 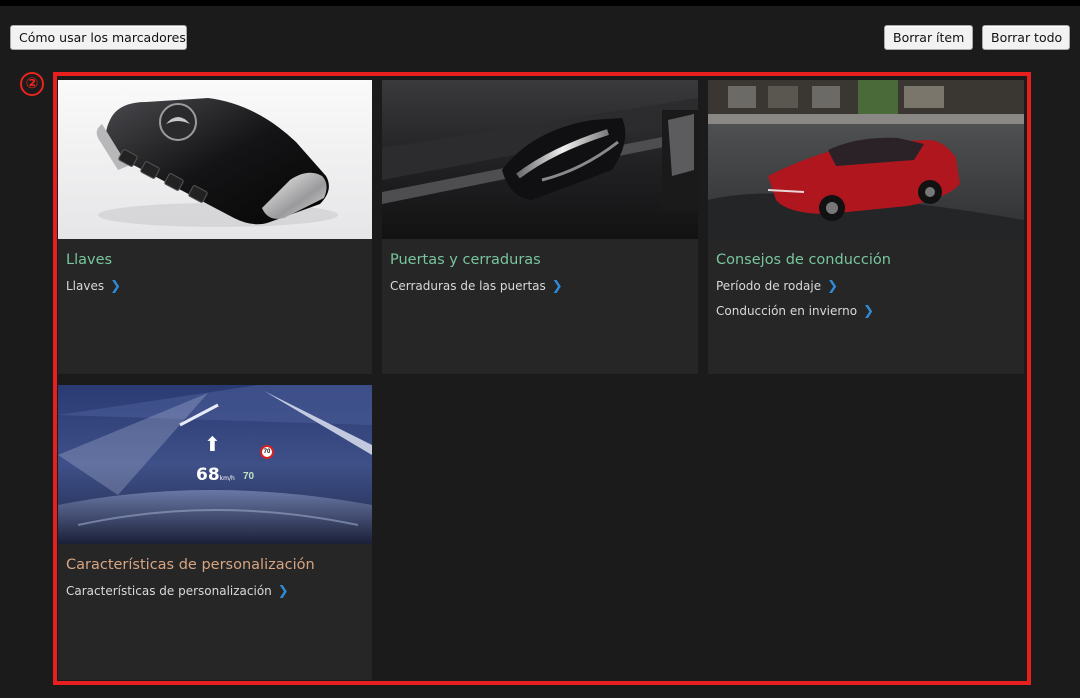 I want to click on how-to-use-bookmarks-button: Cómo usar los marcadores, so click(x=98, y=37).